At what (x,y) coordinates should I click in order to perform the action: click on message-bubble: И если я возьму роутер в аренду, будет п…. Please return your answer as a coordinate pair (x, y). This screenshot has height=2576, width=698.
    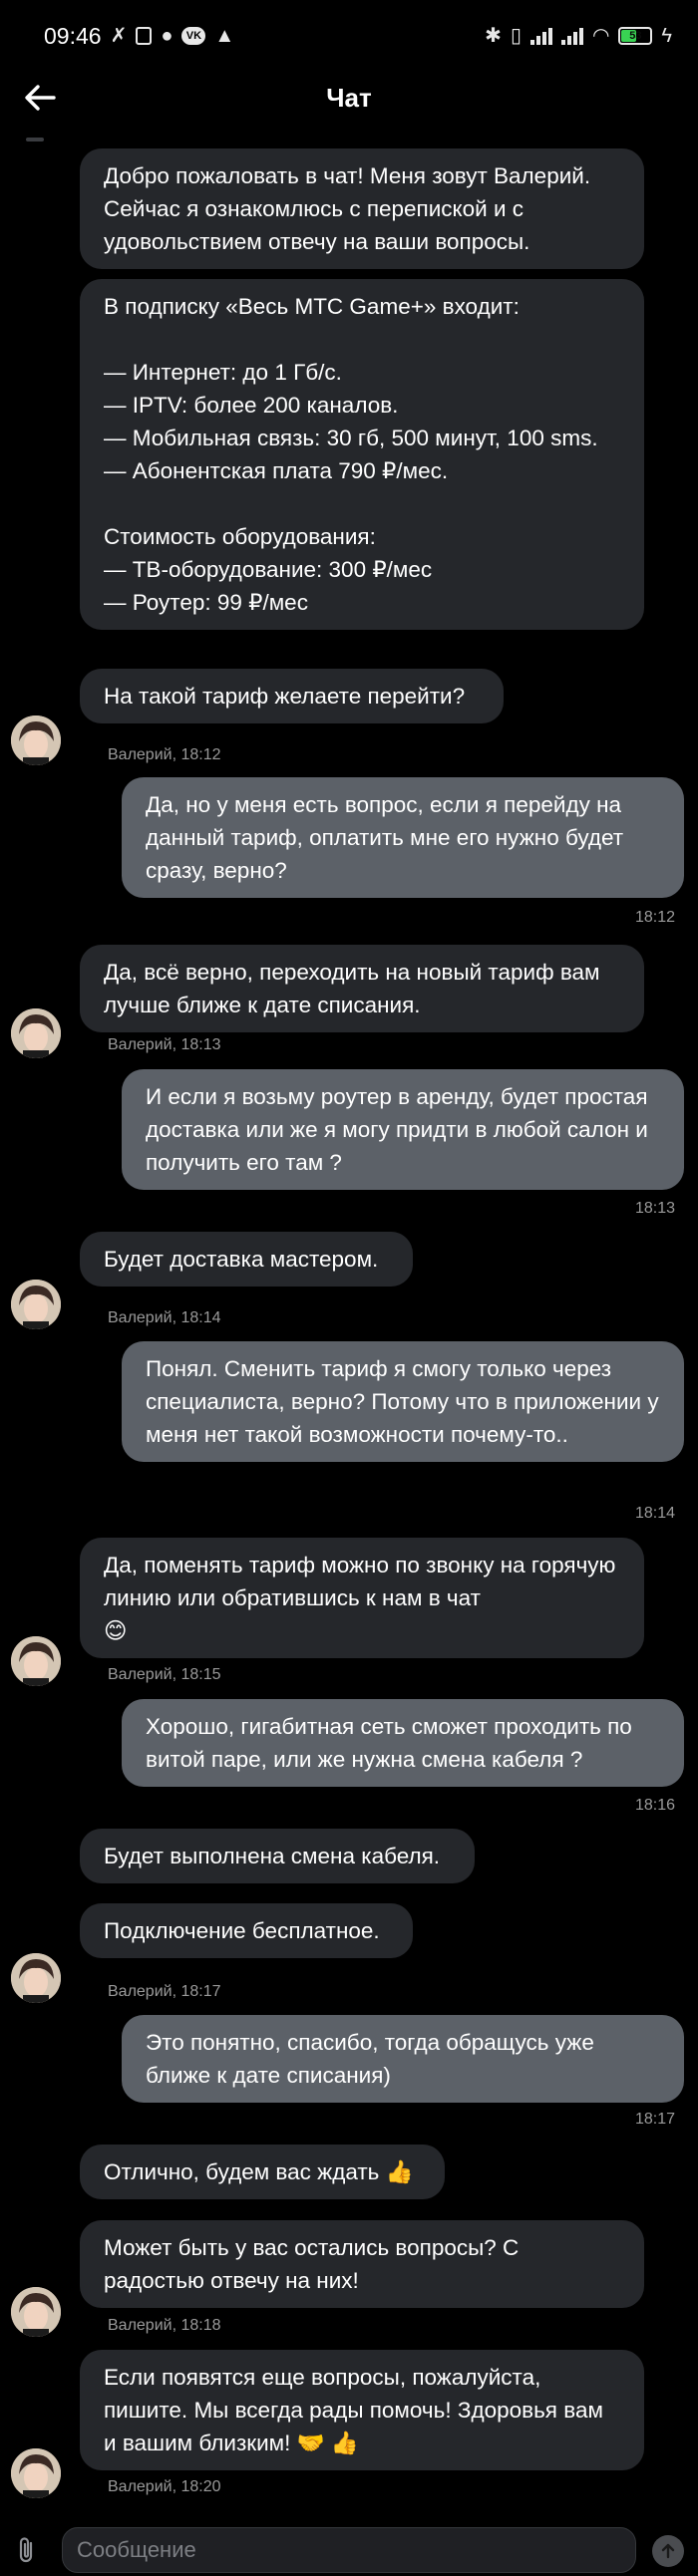
    Looking at the image, I should click on (403, 1129).